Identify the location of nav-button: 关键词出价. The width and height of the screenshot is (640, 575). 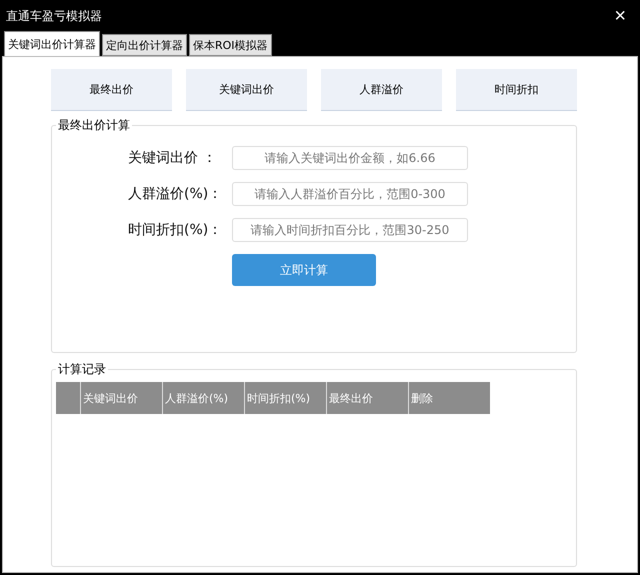
(246, 90).